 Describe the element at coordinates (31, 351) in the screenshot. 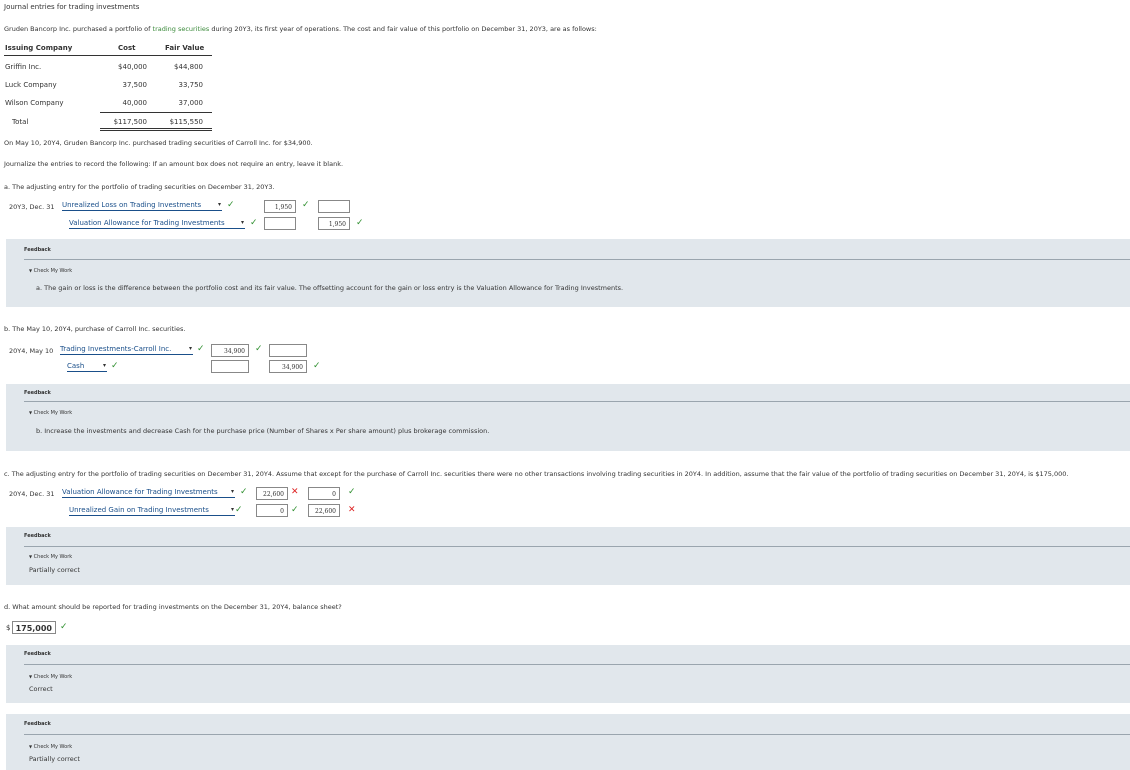

I see `part-b-date: 20Y4, May 10` at that location.